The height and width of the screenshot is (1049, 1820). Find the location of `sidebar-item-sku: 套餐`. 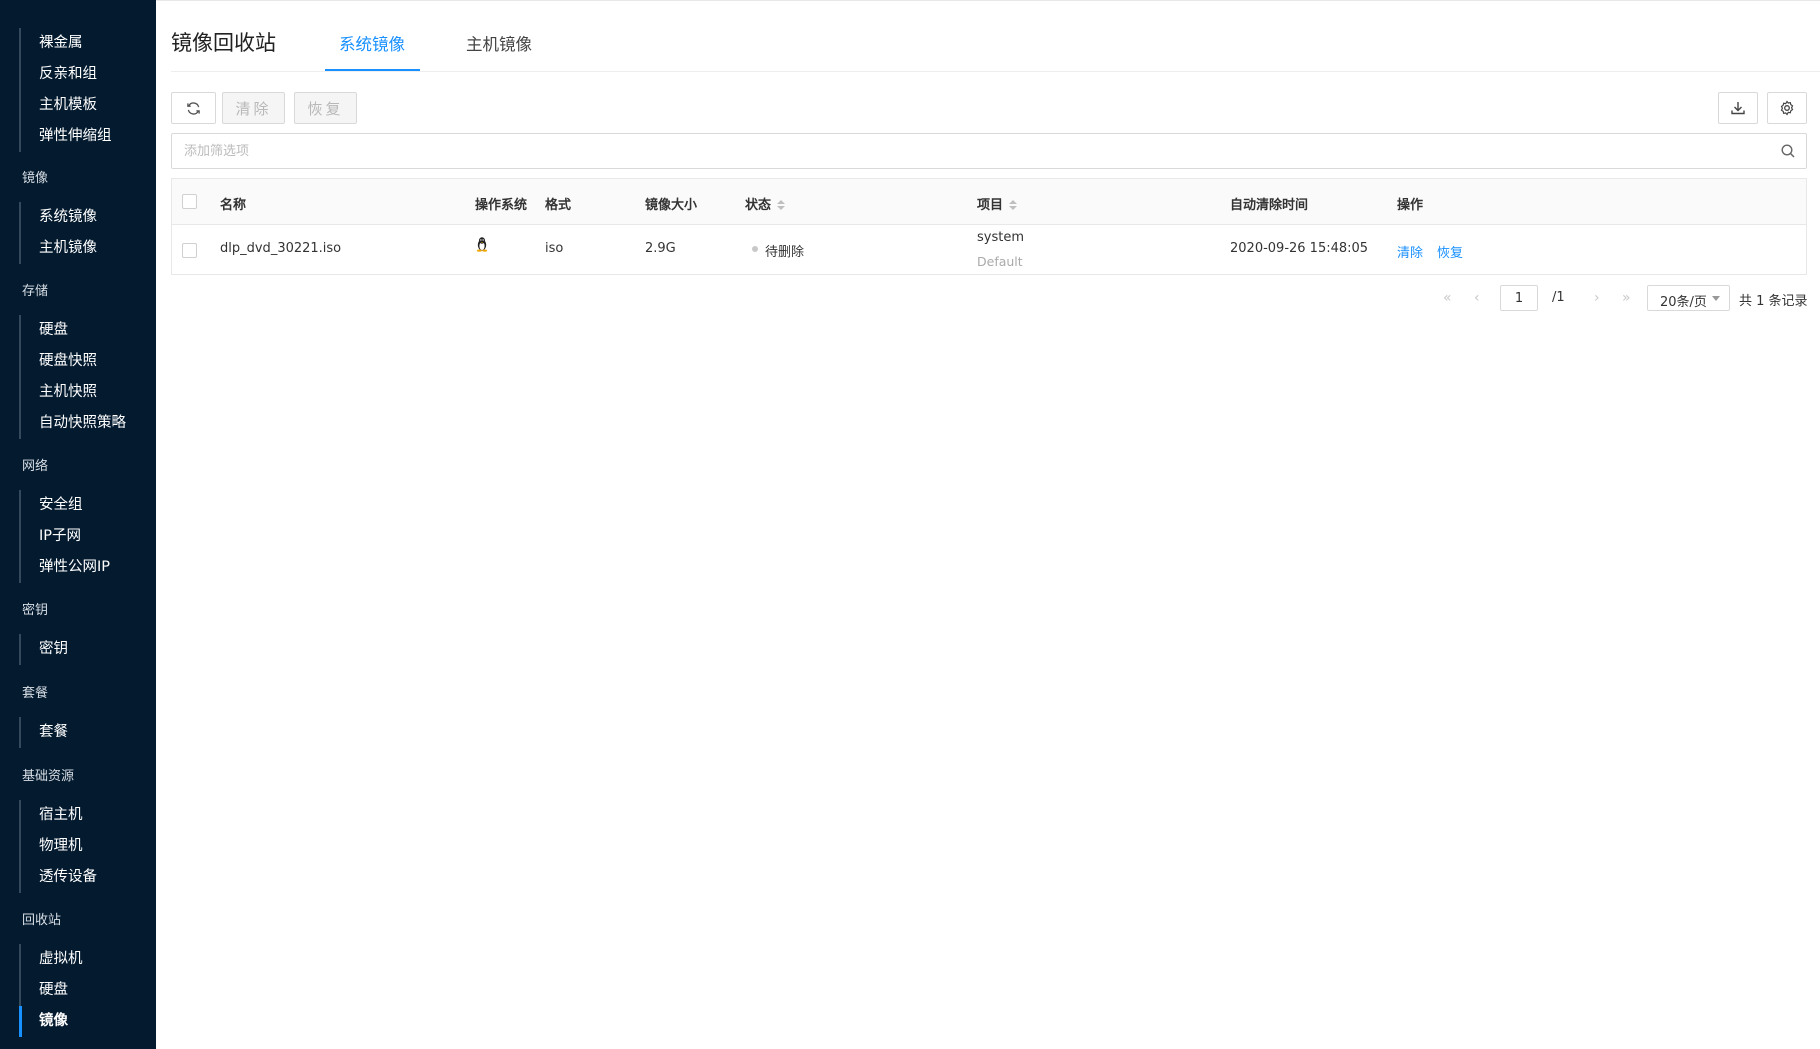

sidebar-item-sku: 套餐 is located at coordinates (44, 732).